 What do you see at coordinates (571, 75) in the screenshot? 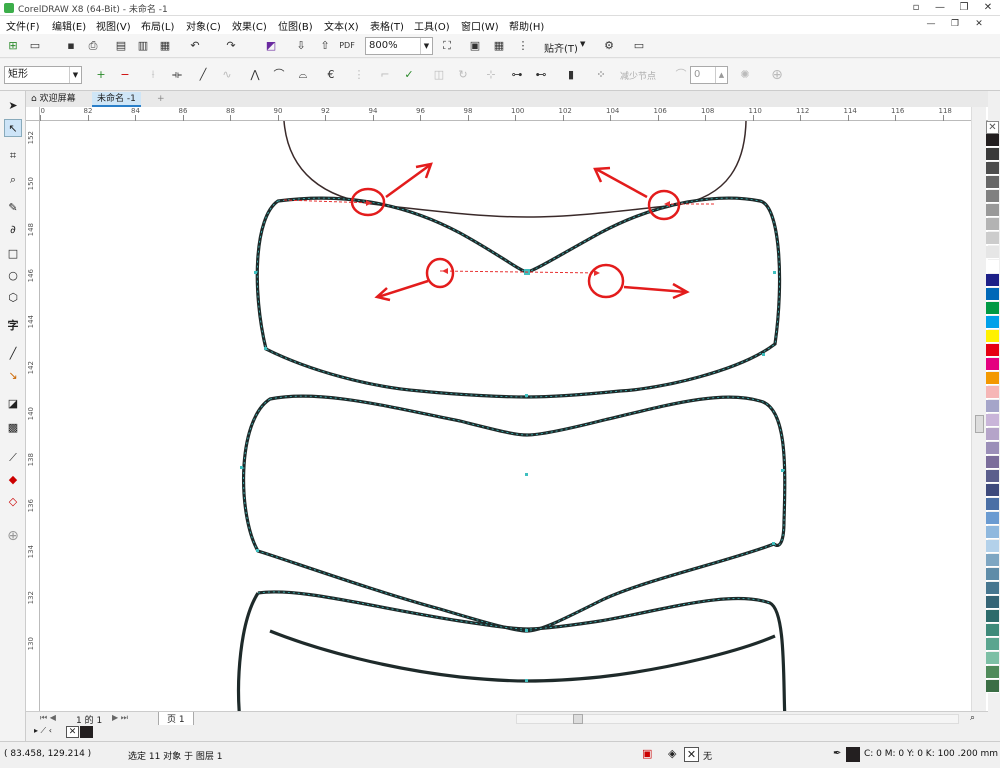
I see `elastic-mode-icon: ▮` at bounding box center [571, 75].